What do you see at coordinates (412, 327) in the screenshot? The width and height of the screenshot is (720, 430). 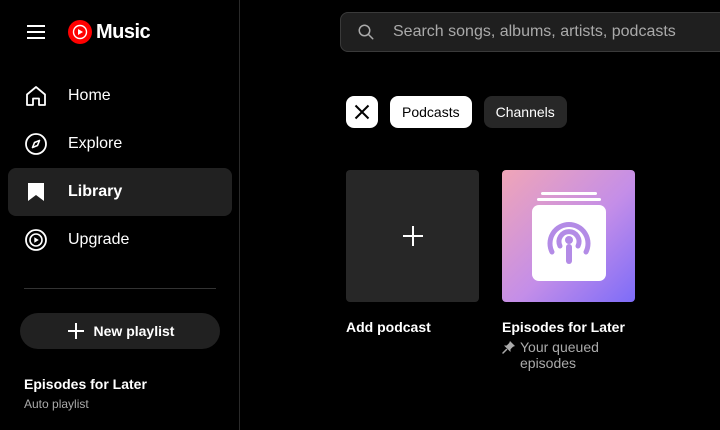 I see `card-title: Add podcast` at bounding box center [412, 327].